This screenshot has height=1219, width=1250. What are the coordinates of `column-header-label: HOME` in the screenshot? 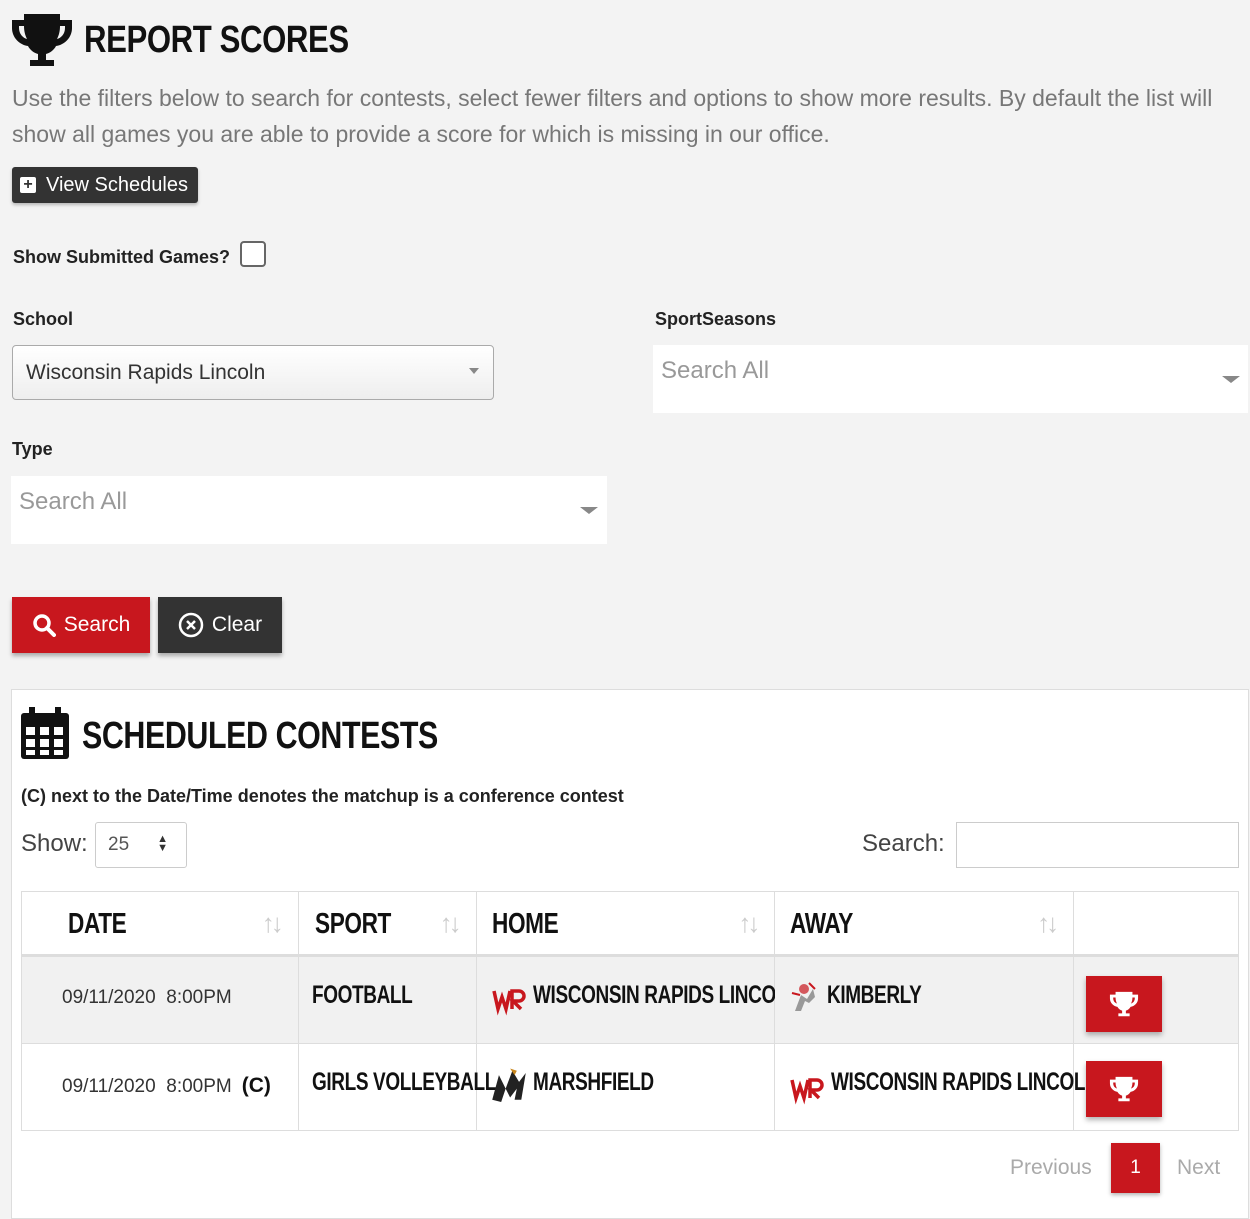 It's located at (525, 924).